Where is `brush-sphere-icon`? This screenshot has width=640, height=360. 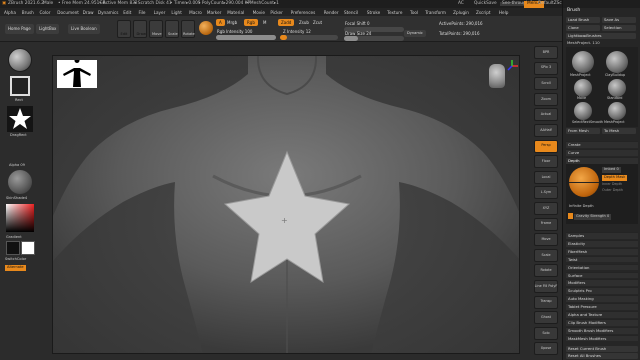 brush-sphere-icon is located at coordinates (20, 60).